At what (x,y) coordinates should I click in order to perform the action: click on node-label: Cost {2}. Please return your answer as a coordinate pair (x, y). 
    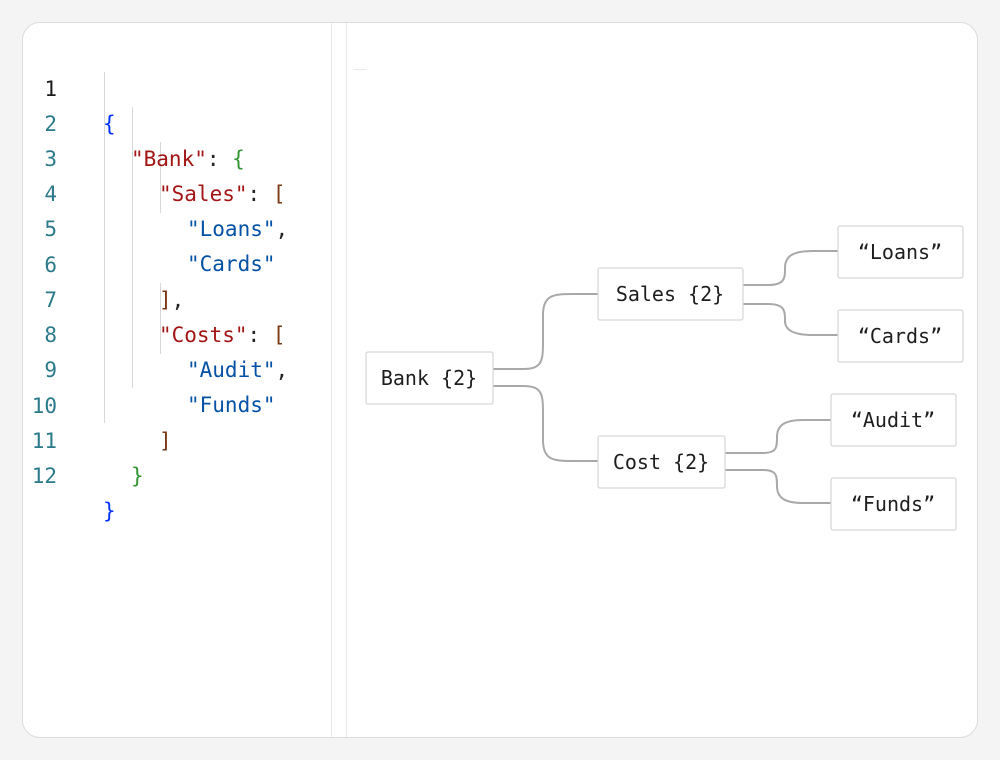
    Looking at the image, I should click on (661, 462).